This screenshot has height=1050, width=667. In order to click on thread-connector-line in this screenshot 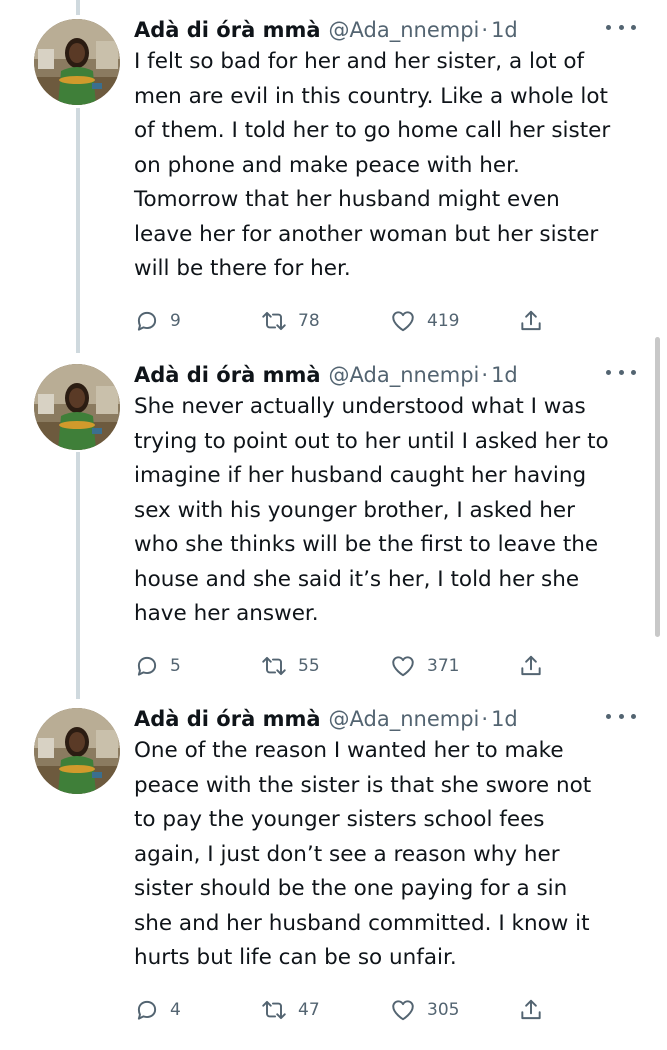, I will do `click(78, 7)`.